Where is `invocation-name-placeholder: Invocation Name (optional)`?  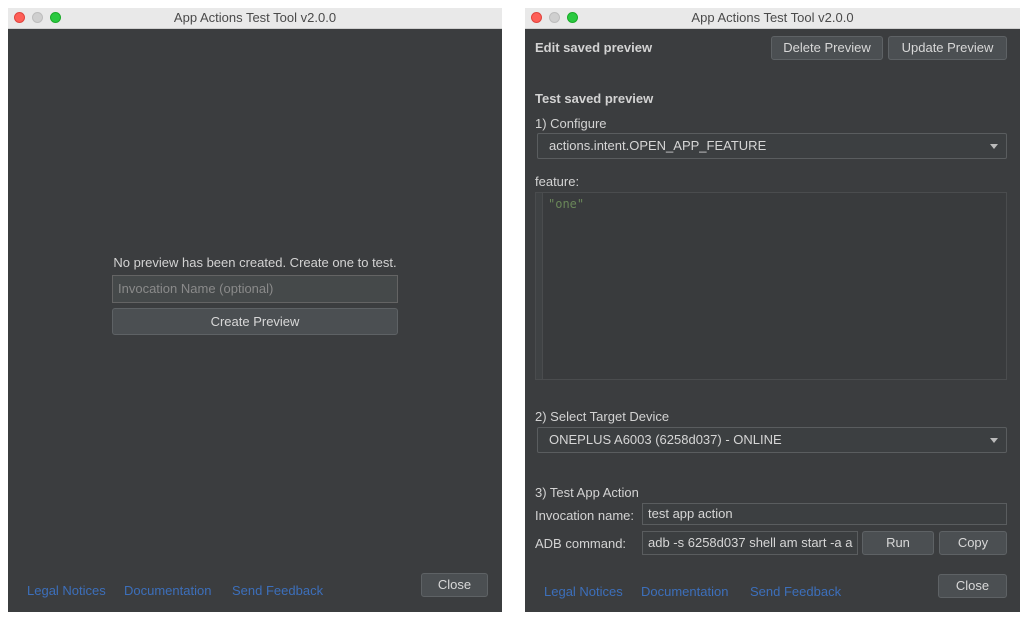 invocation-name-placeholder: Invocation Name (optional) is located at coordinates (196, 288).